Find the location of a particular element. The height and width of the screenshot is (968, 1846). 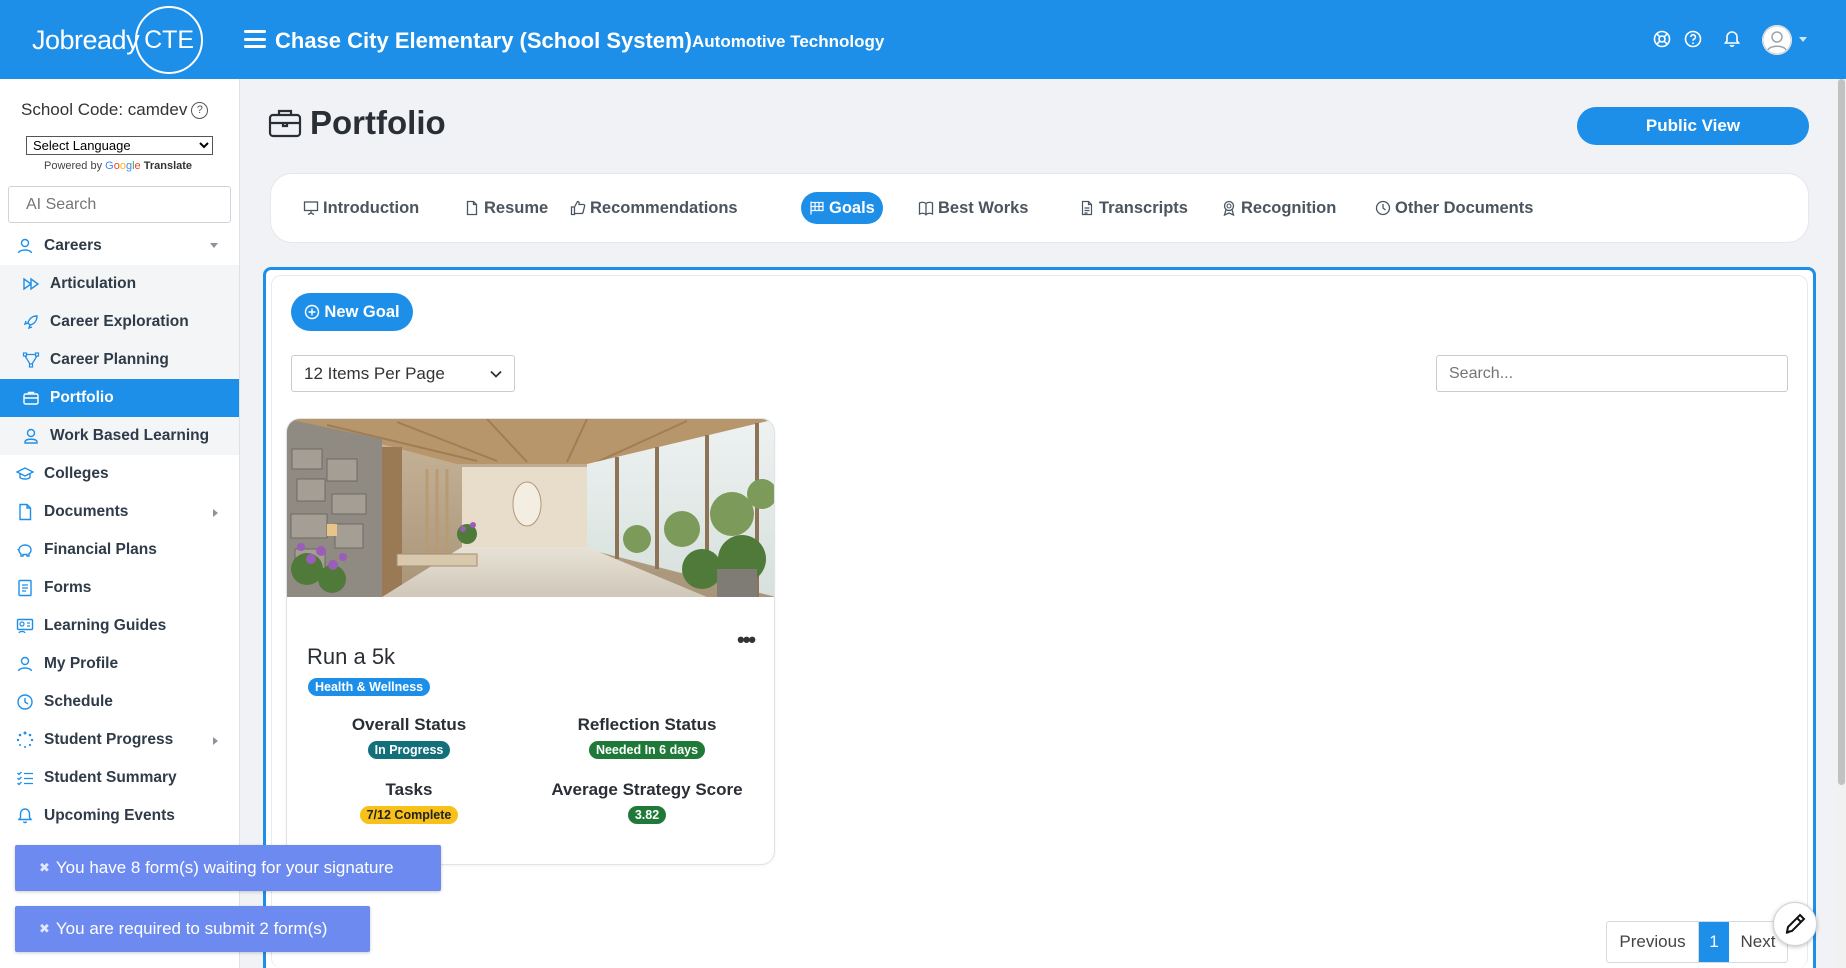

plus-circle-icon is located at coordinates (312, 312).